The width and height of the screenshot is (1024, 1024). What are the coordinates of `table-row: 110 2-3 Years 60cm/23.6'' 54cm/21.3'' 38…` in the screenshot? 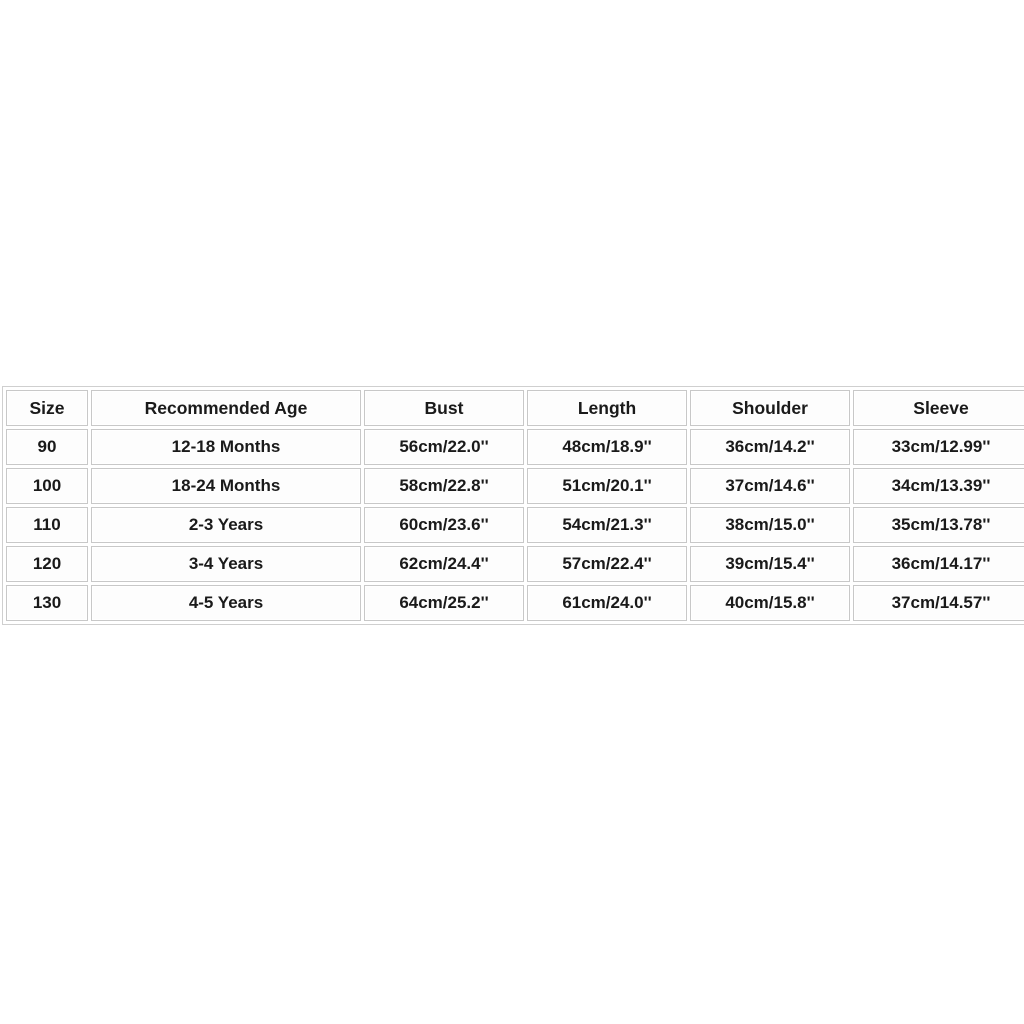 It's located at (515, 525).